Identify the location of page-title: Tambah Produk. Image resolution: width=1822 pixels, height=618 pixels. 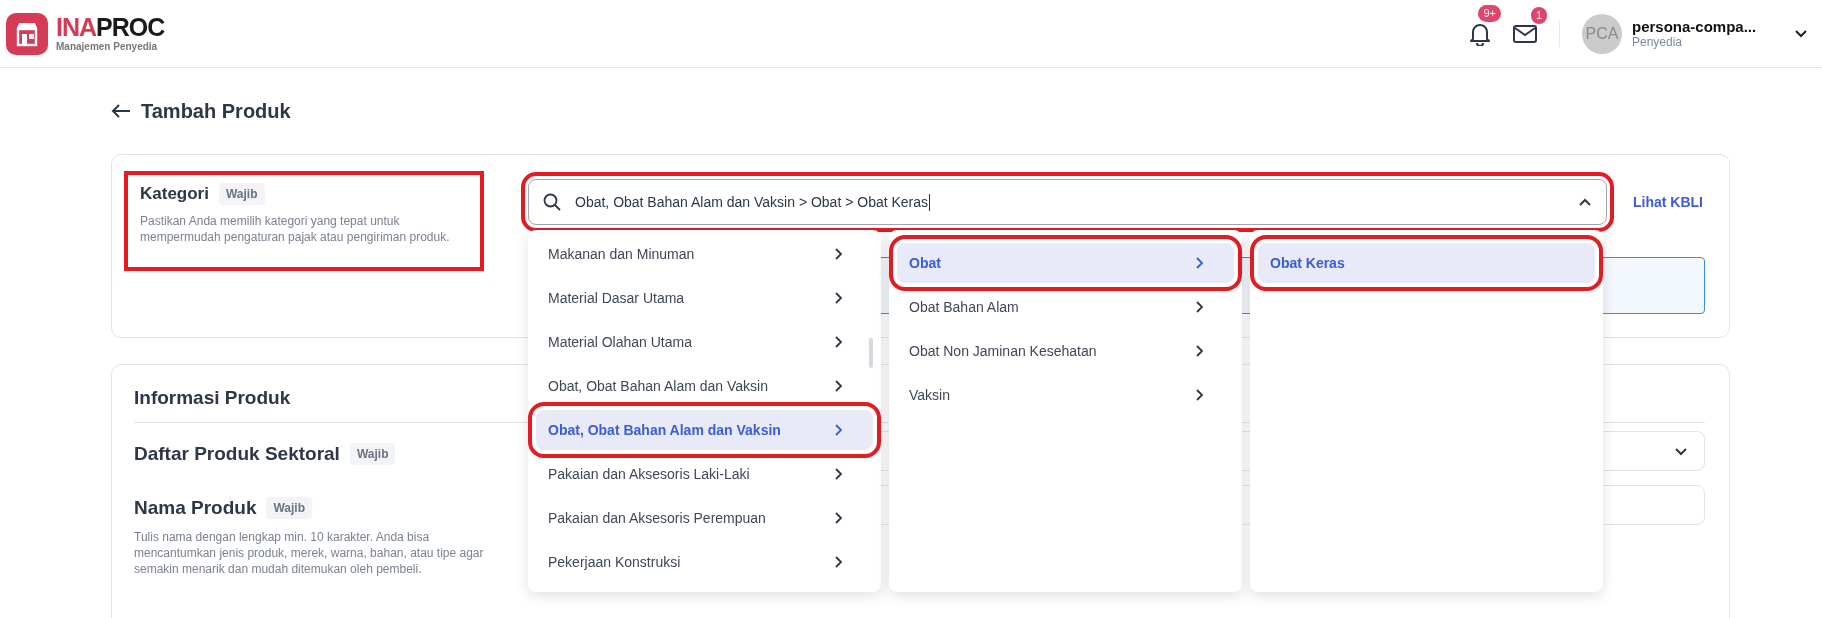
(216, 111).